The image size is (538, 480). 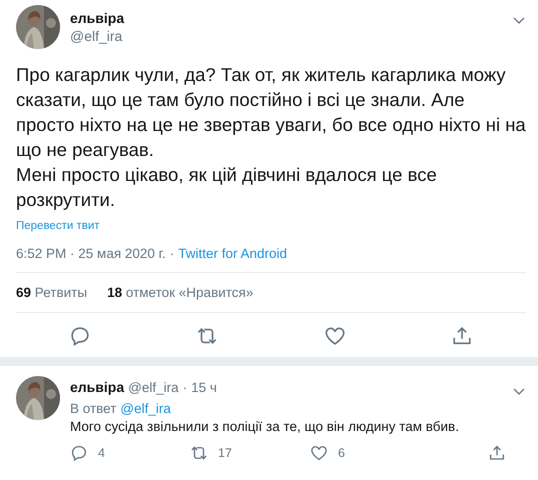 What do you see at coordinates (265, 426) in the screenshot?
I see `reply-text: Мого сусіда звільнили з поліції за те, що він людину там вбив.` at bounding box center [265, 426].